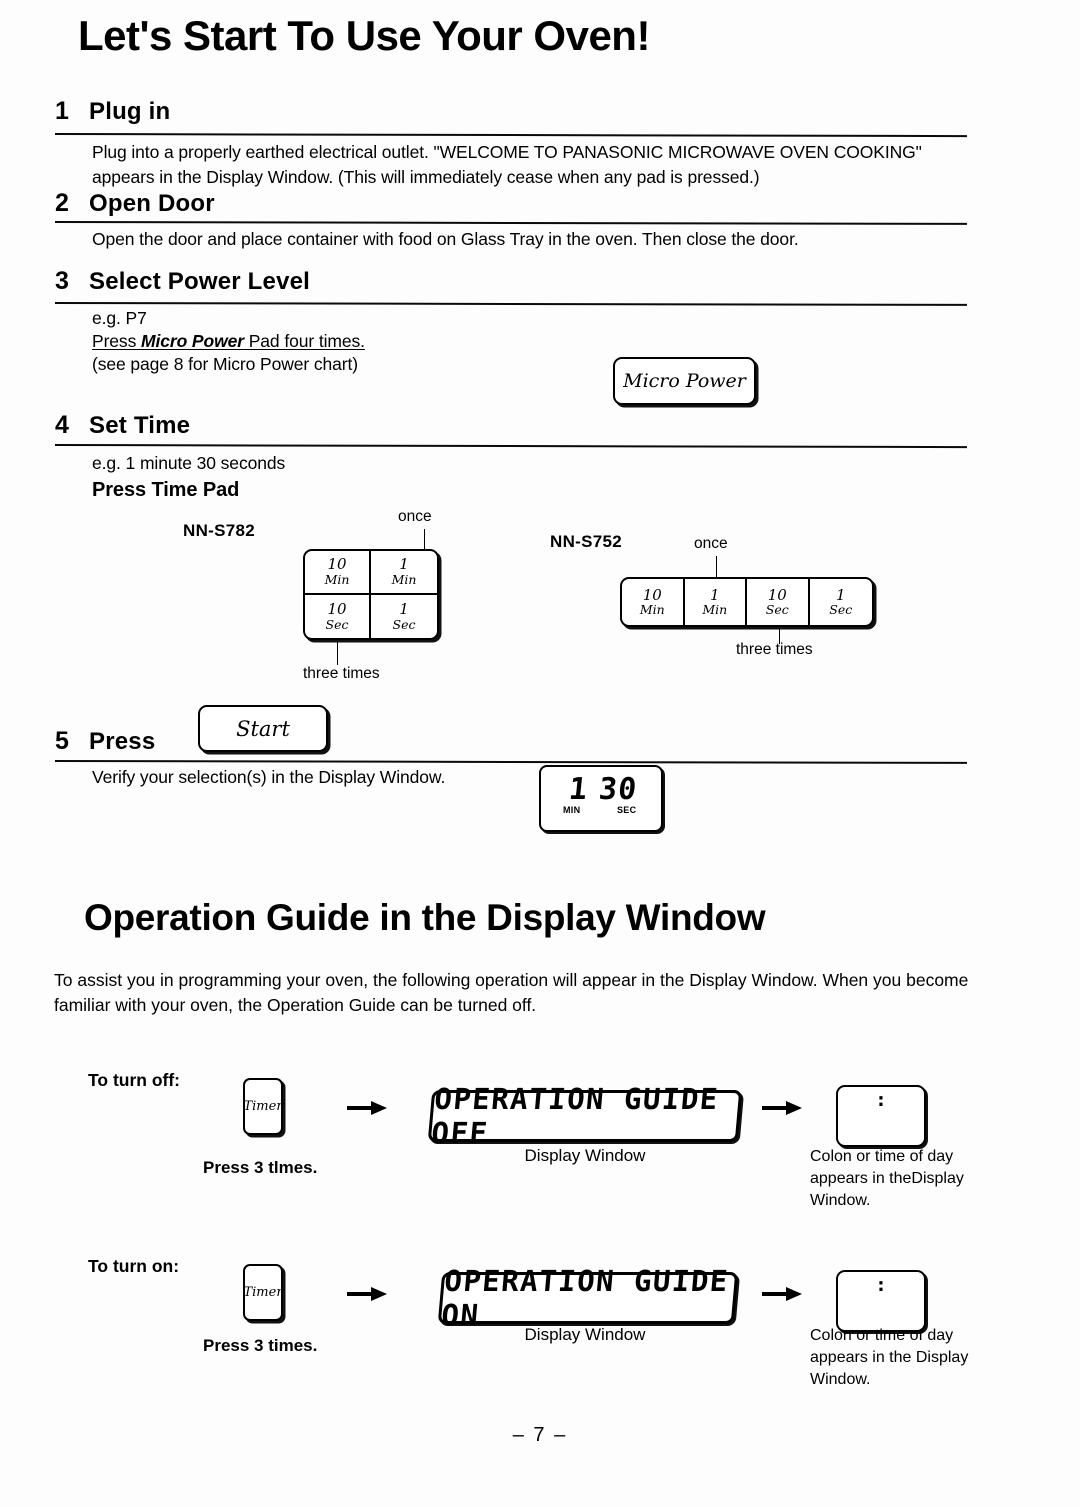 The image size is (1080, 1507). Describe the element at coordinates (585, 1155) in the screenshot. I see `display-window-caption-off: Display Window` at that location.